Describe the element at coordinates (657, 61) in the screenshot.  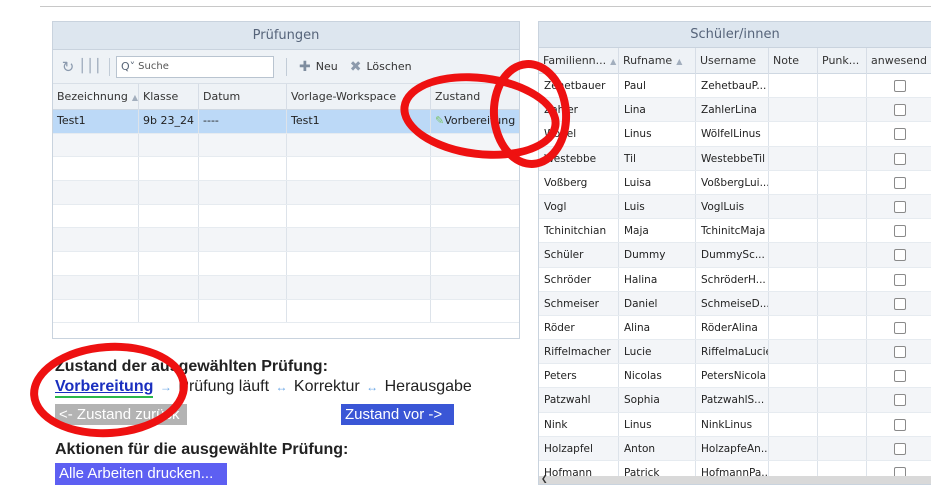
I see `column-header-rufname: Rufname ▲` at that location.